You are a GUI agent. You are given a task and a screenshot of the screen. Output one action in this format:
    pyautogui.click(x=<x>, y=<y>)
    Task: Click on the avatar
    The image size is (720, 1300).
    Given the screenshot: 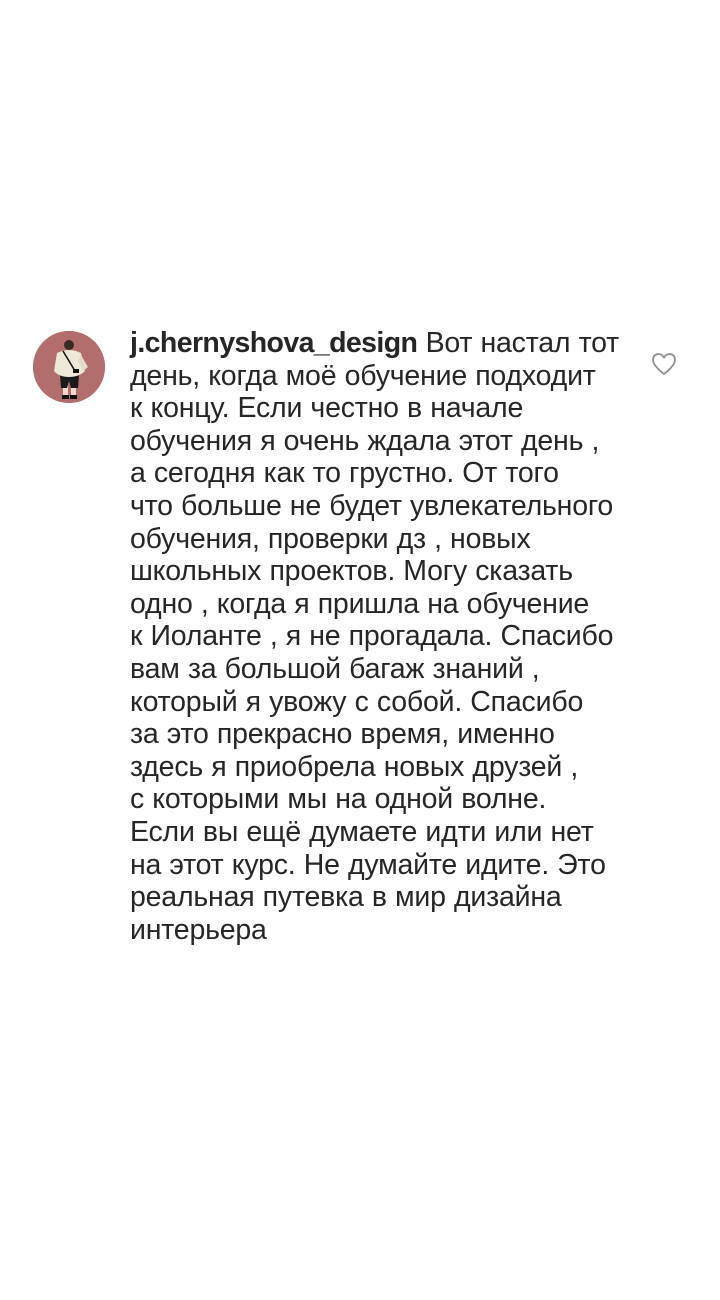 What is the action you would take?
    pyautogui.click(x=69, y=367)
    